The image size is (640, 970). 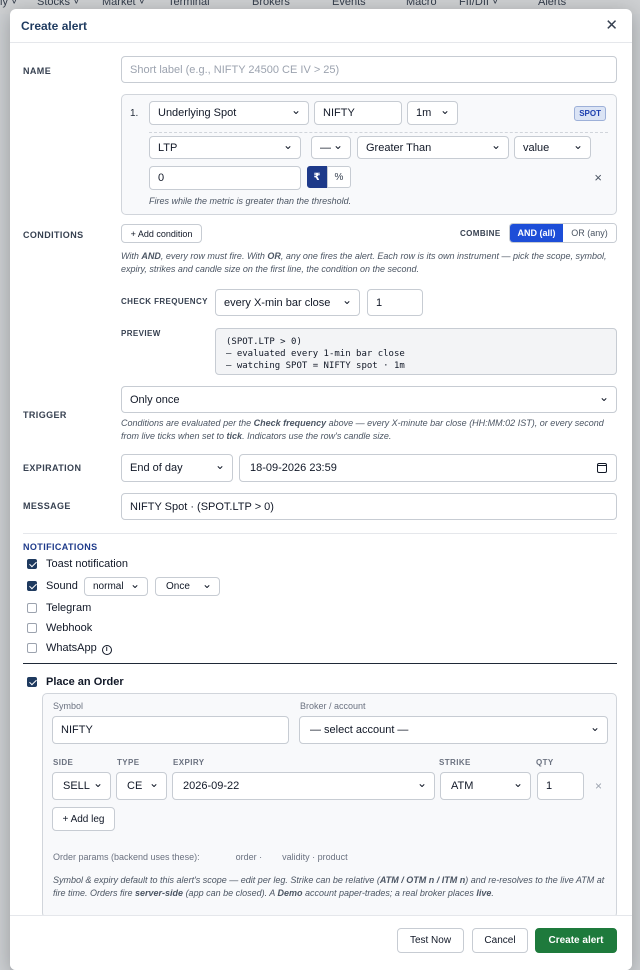 I want to click on expiry-label: EXPIRY, so click(x=189, y=762).